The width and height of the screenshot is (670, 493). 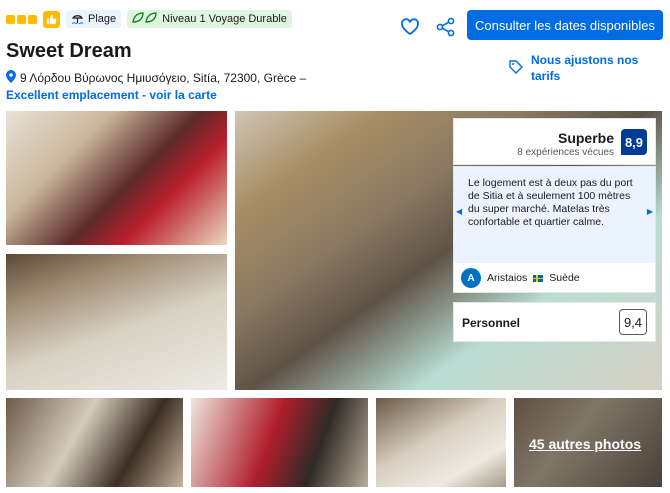 I want to click on reviewer: A Aristaios Suède, so click(x=520, y=278).